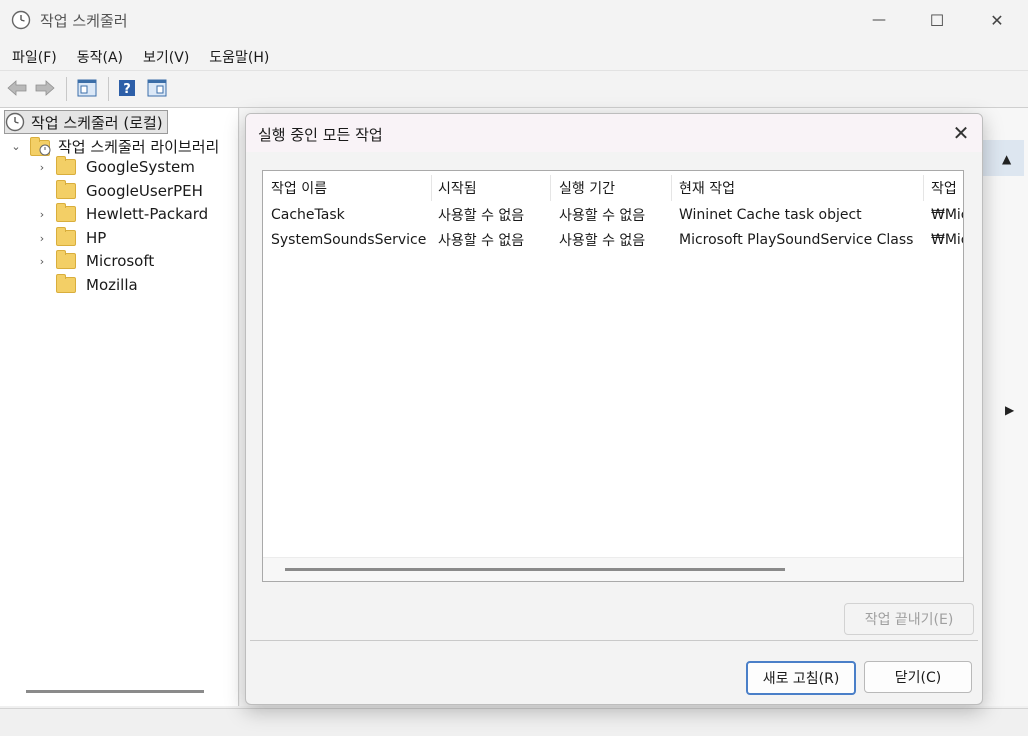 The image size is (1028, 736). What do you see at coordinates (320, 135) in the screenshot?
I see `dialog-title: 실행 중인 모든 작업` at bounding box center [320, 135].